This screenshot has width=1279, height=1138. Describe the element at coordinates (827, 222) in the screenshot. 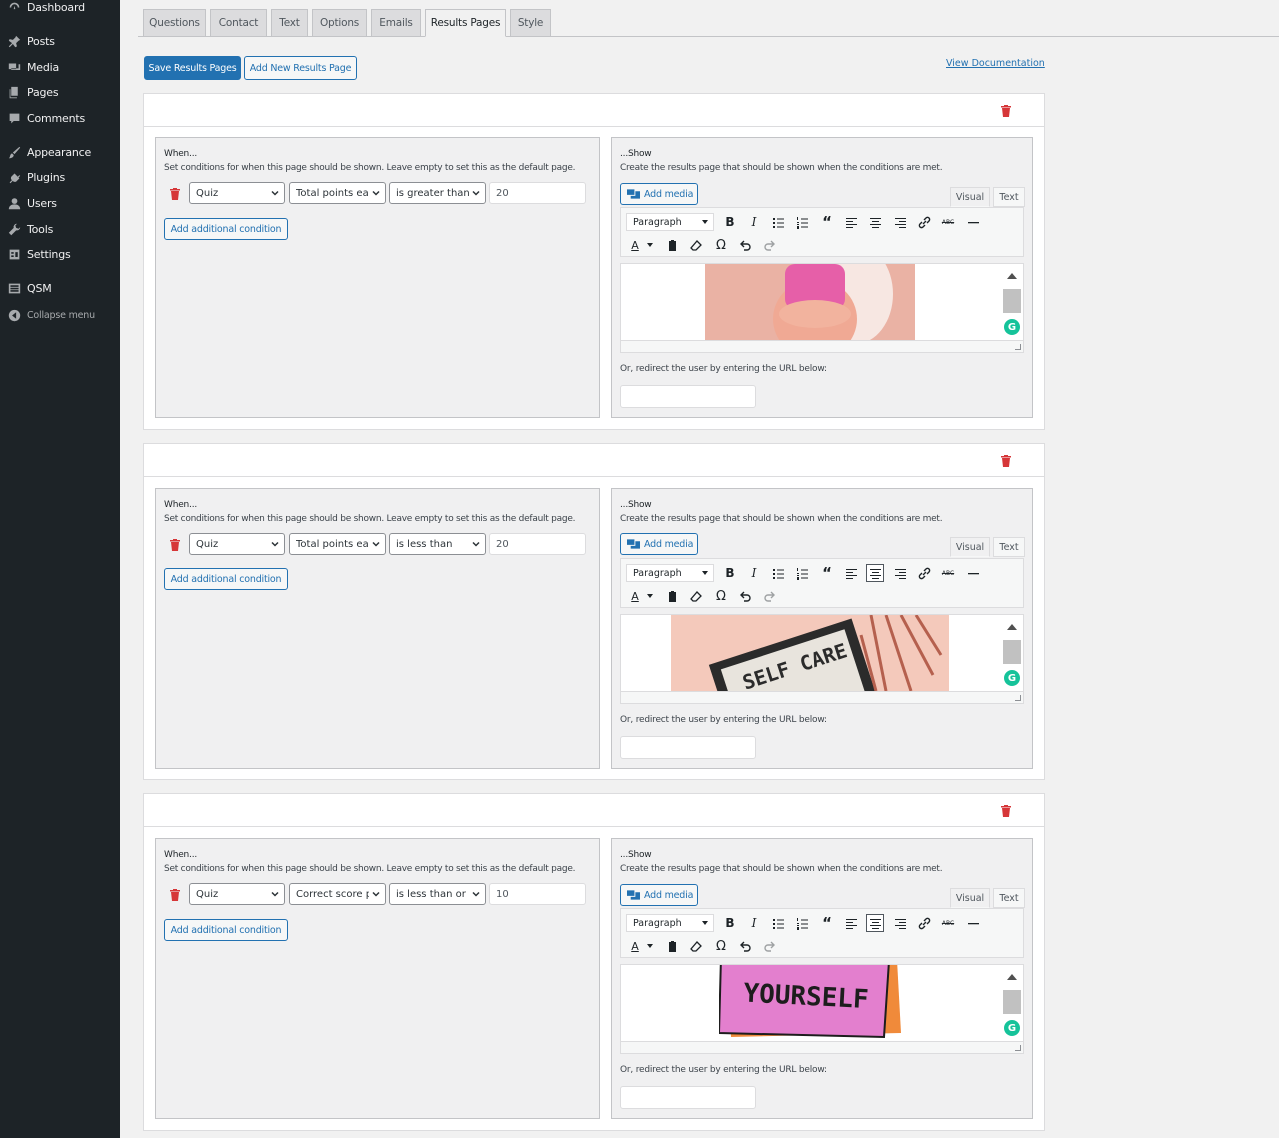

I see `quote-icon: “` at that location.